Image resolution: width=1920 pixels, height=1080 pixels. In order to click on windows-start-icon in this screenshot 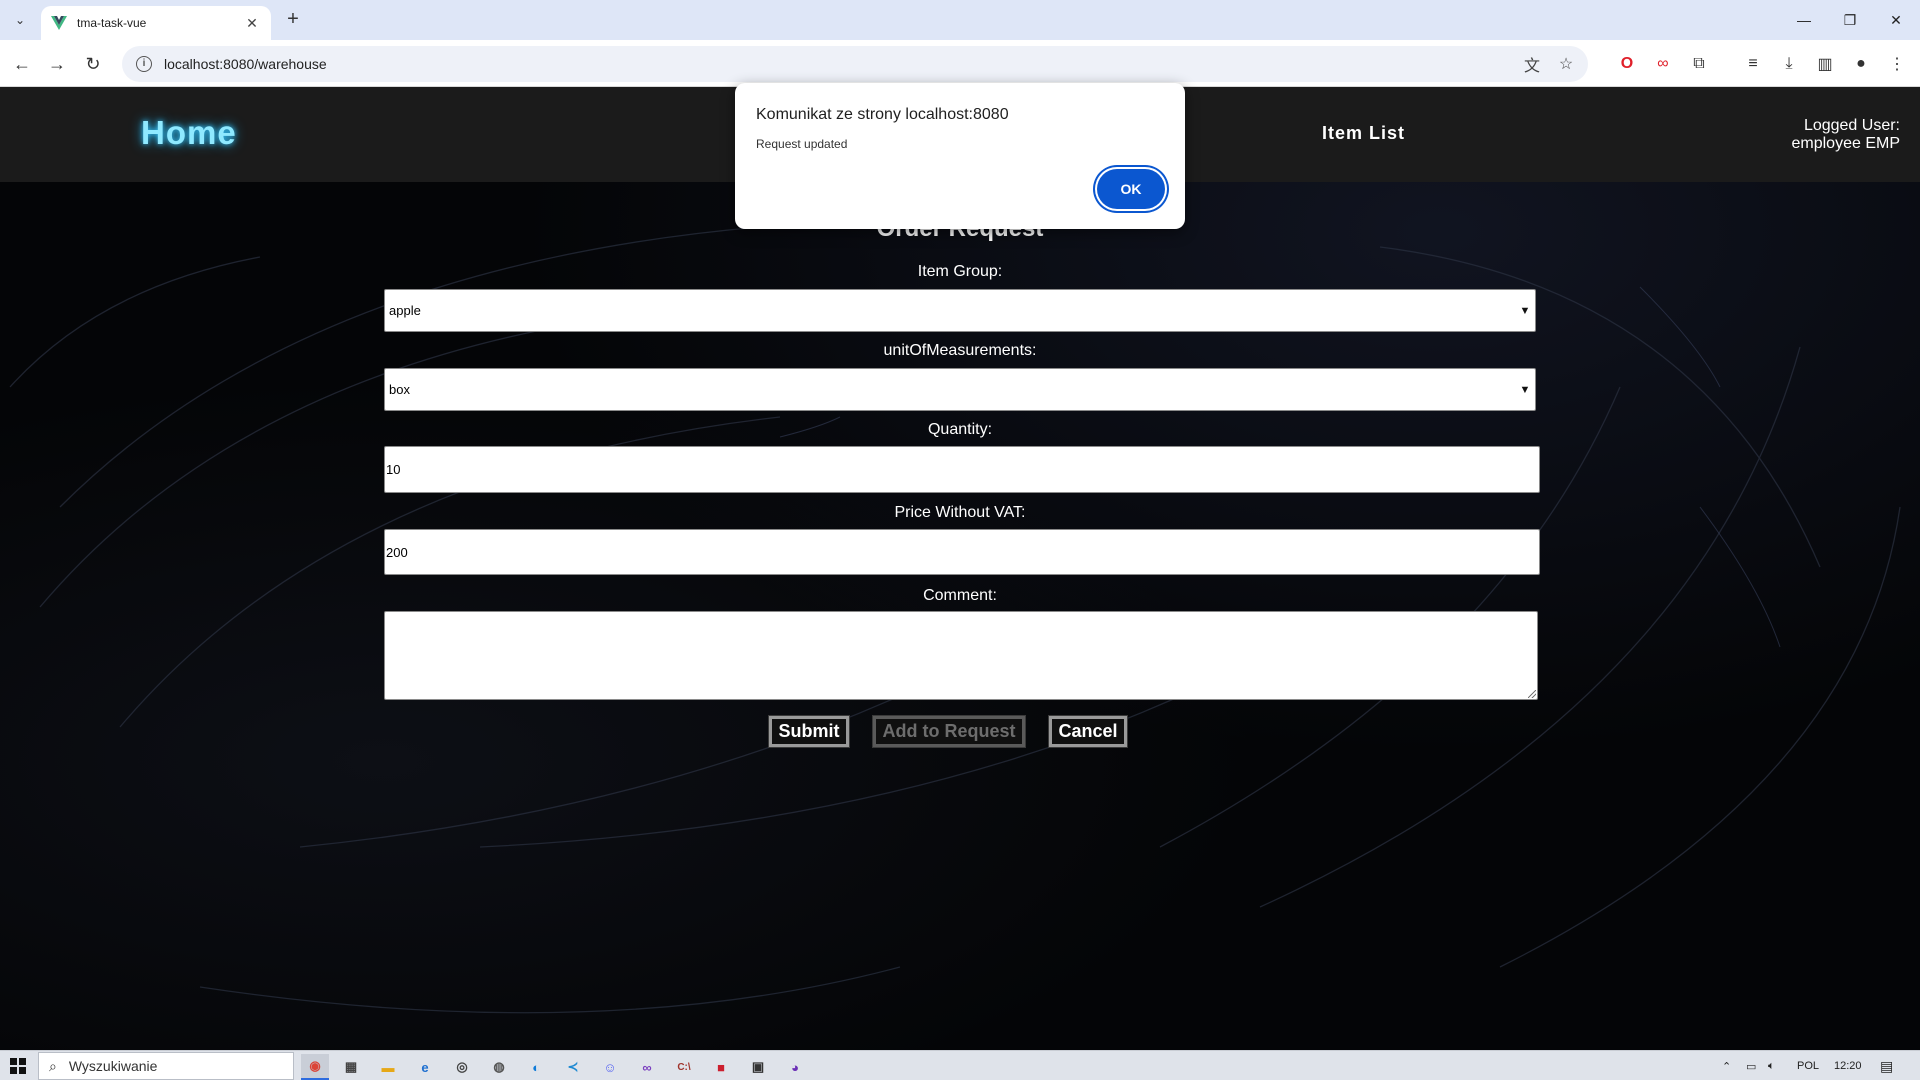, I will do `click(18, 1065)`.